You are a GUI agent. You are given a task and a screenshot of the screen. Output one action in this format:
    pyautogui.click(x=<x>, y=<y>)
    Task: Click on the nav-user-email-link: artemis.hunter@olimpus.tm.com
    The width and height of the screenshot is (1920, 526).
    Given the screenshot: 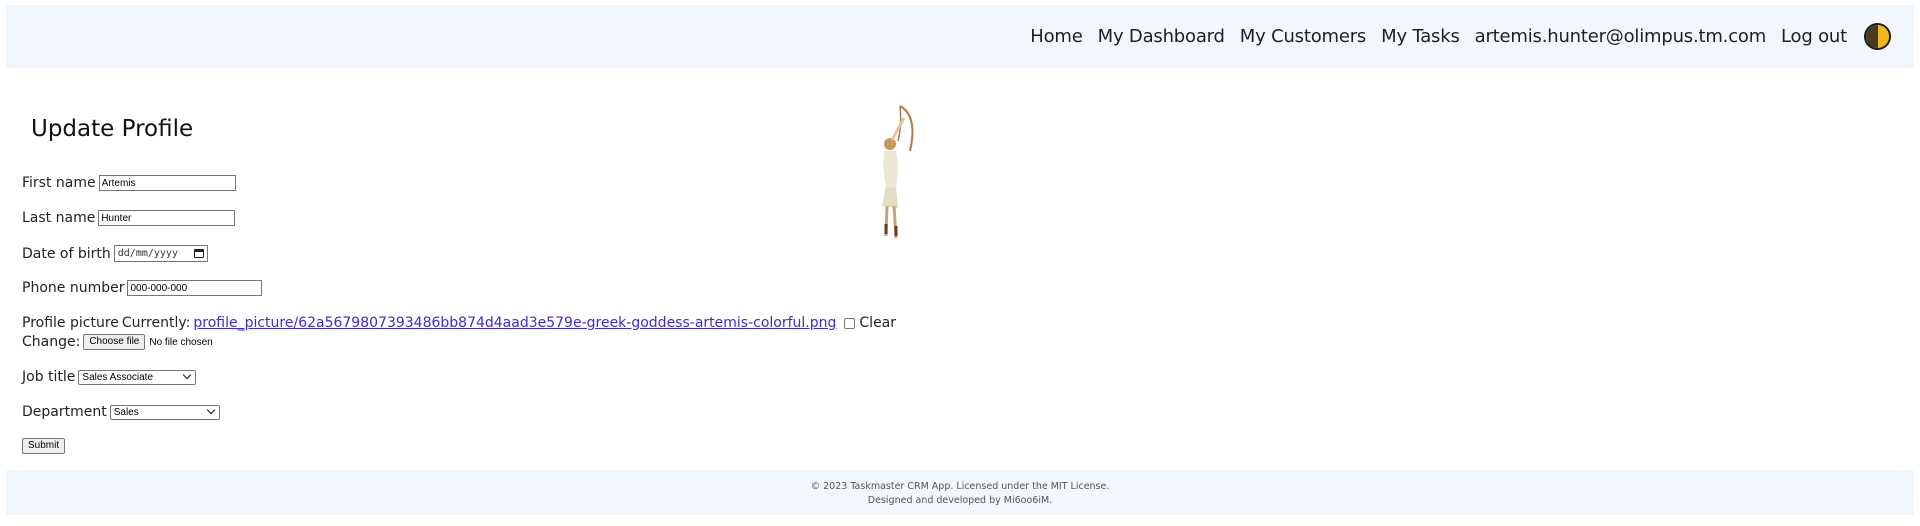 What is the action you would take?
    pyautogui.click(x=1621, y=36)
    